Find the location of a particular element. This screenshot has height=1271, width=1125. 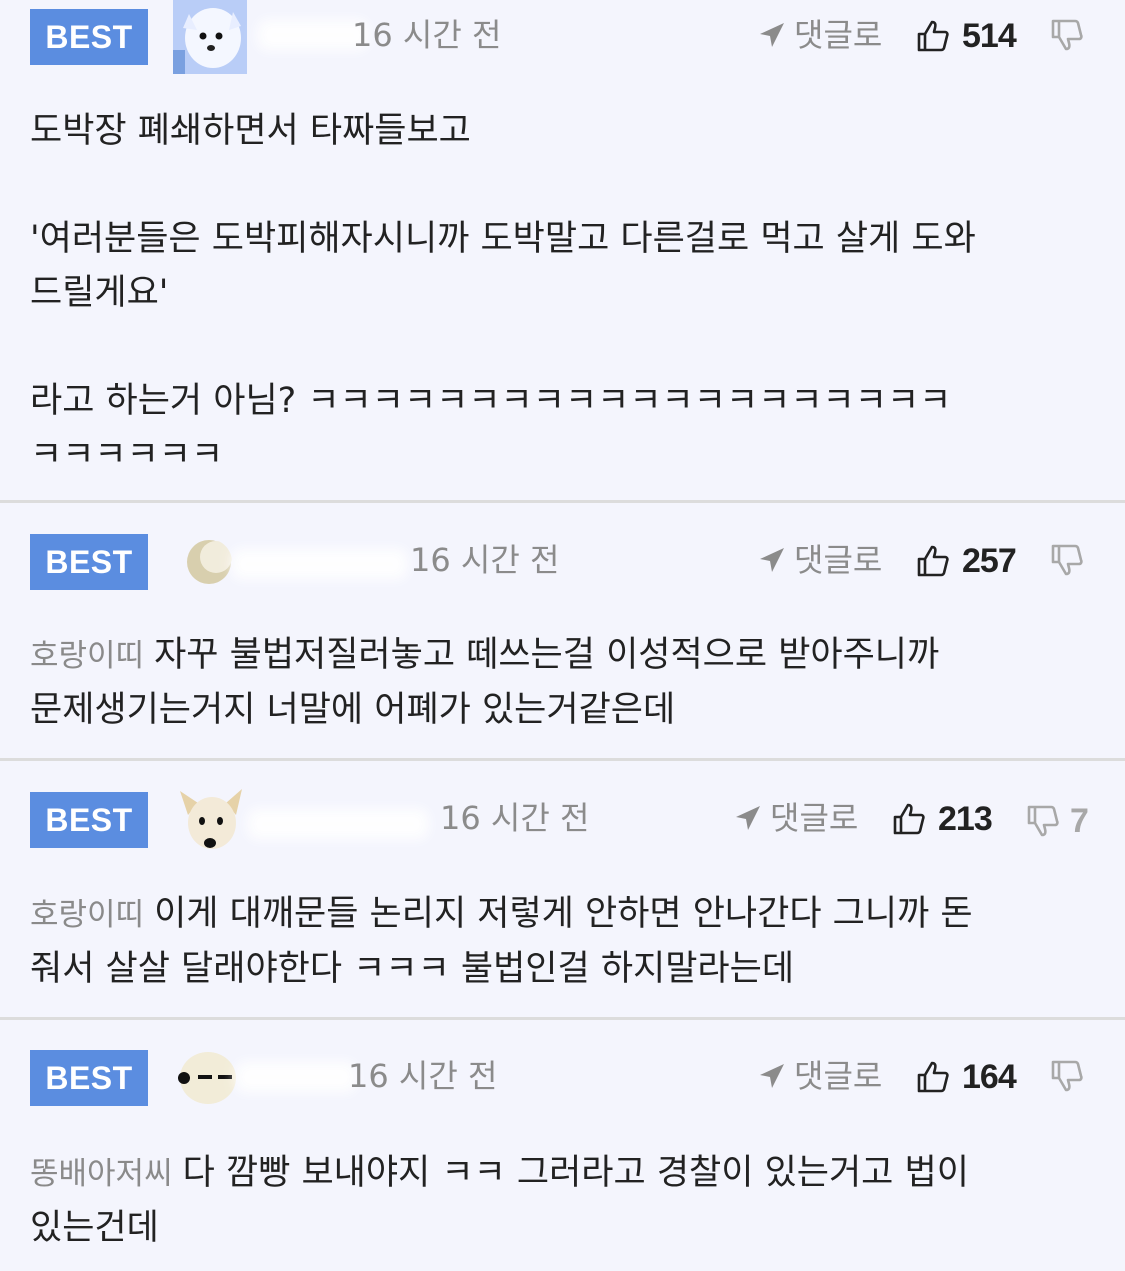

comment-line: ㅋㅋㅋㅋㅋㅋ is located at coordinates (127, 455).